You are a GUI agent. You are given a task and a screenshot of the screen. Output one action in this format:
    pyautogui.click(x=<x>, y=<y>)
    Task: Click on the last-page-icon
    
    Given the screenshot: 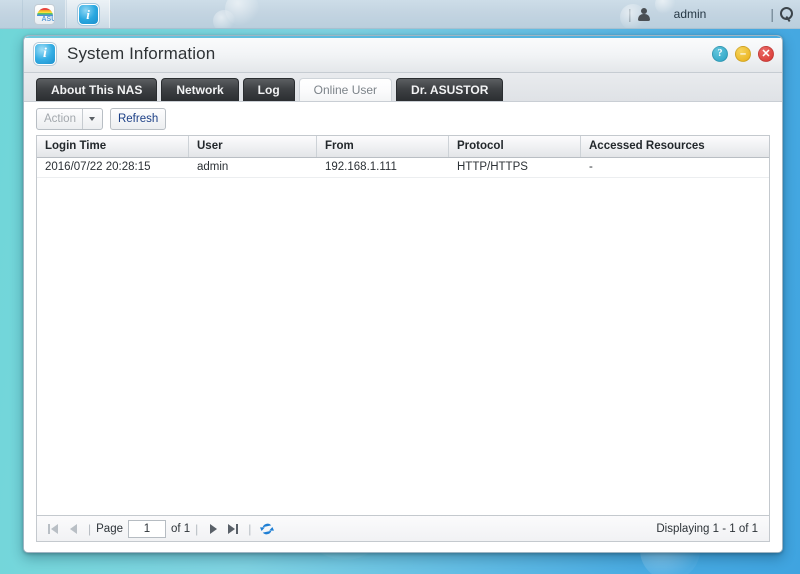 What is the action you would take?
    pyautogui.click(x=232, y=528)
    